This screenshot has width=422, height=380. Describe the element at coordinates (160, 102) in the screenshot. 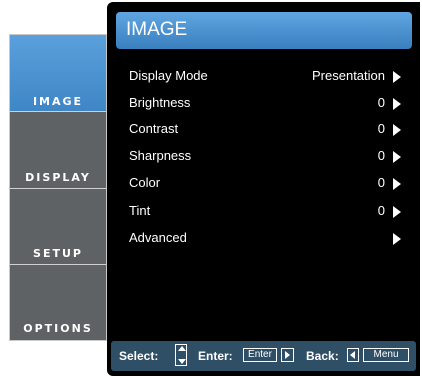

I see `menu-item-label: Brightness` at that location.